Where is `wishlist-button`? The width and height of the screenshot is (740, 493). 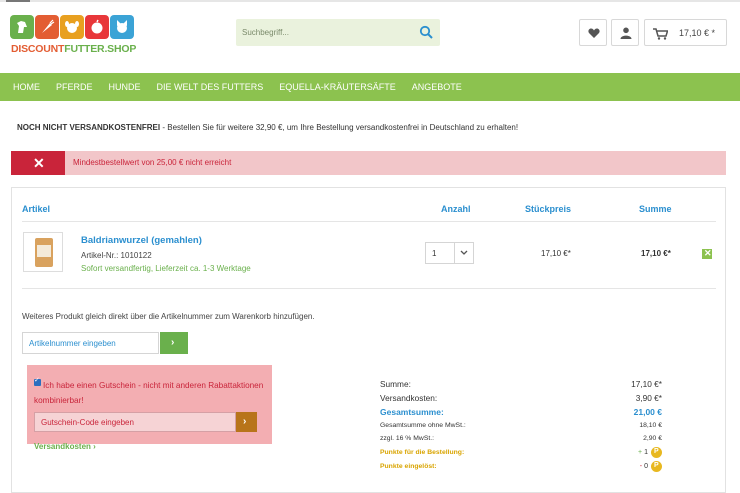
wishlist-button is located at coordinates (593, 32).